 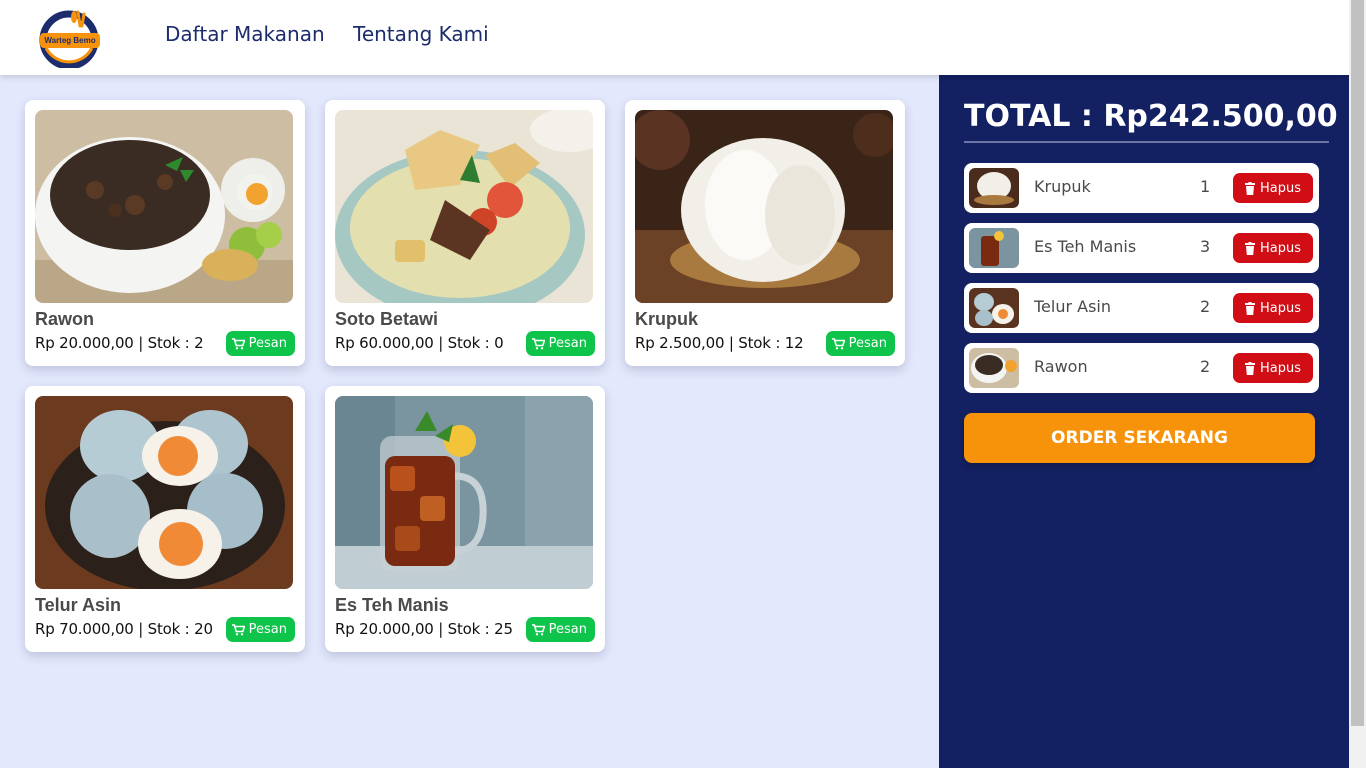 What do you see at coordinates (1146, 142) in the screenshot?
I see `divider` at bounding box center [1146, 142].